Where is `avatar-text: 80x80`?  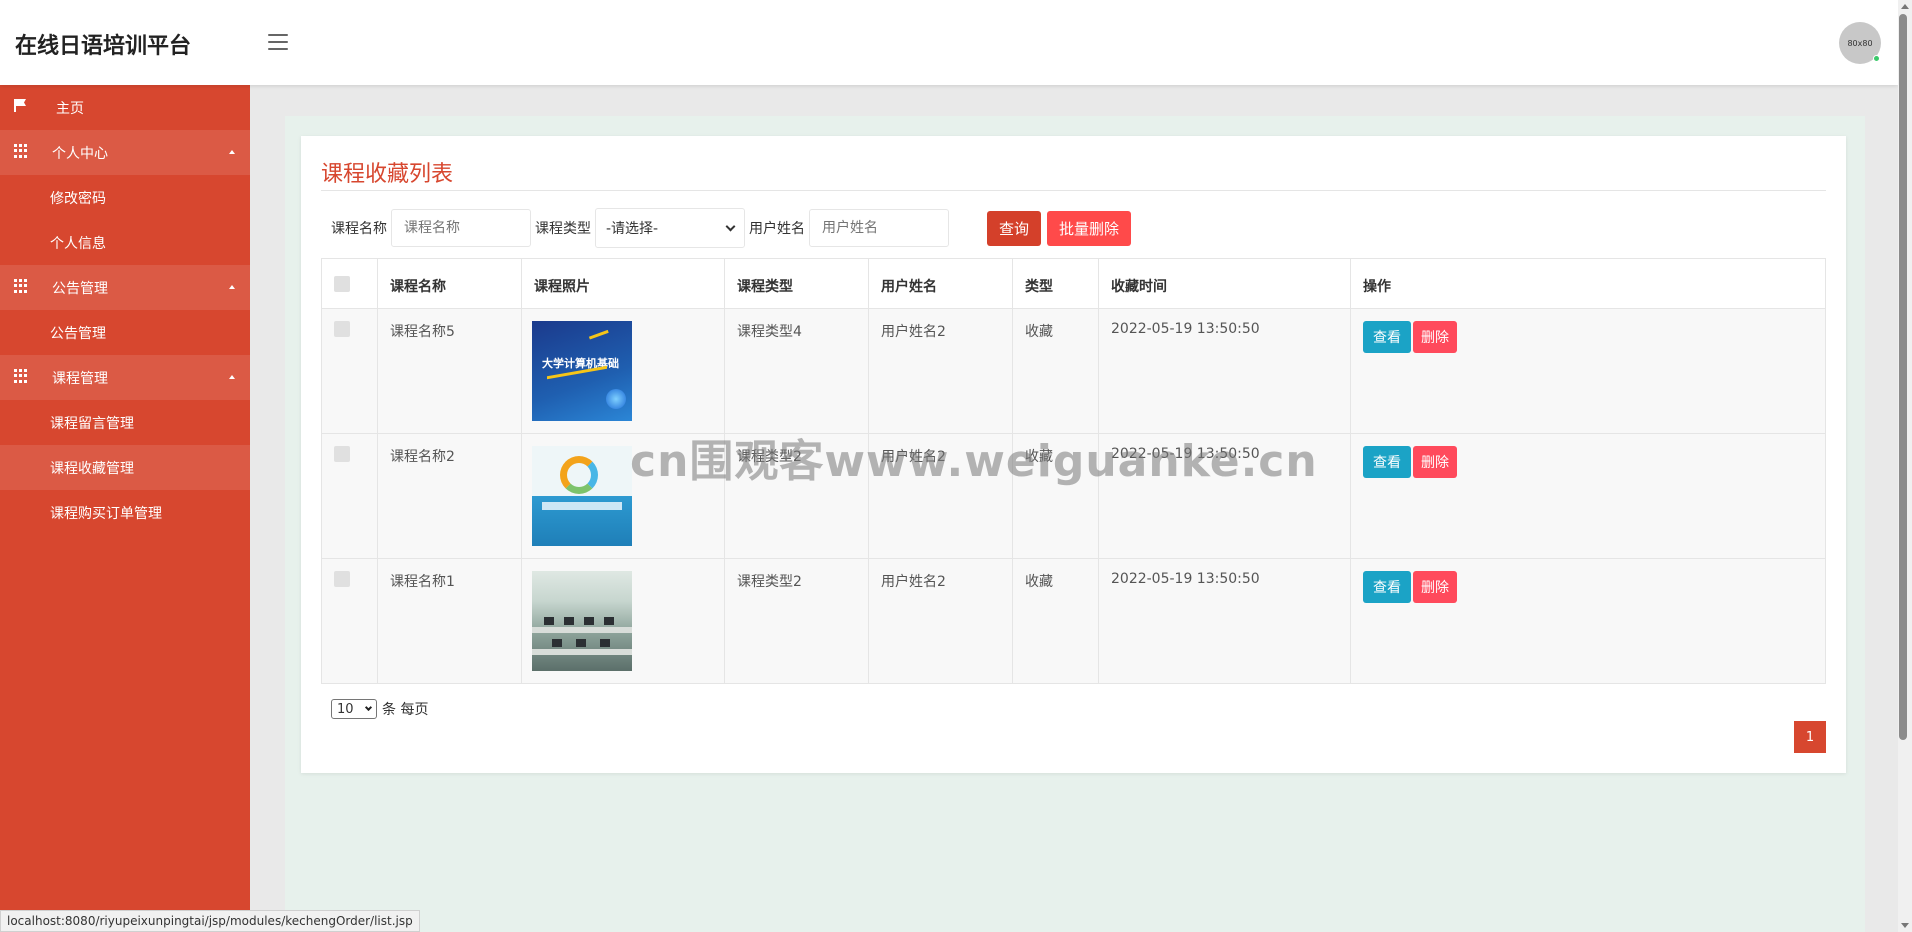
avatar-text: 80x80 is located at coordinates (1860, 43).